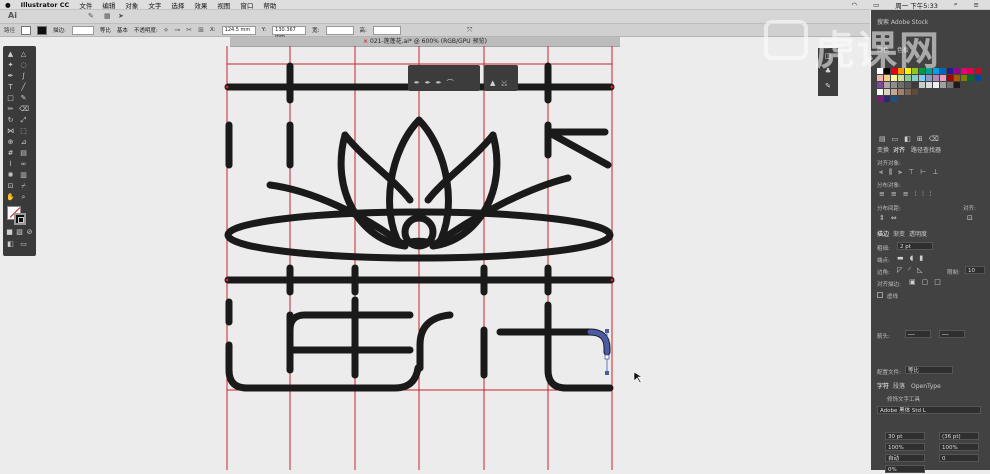  I want to click on pen-tool-icon: ✒, so click(10, 76).